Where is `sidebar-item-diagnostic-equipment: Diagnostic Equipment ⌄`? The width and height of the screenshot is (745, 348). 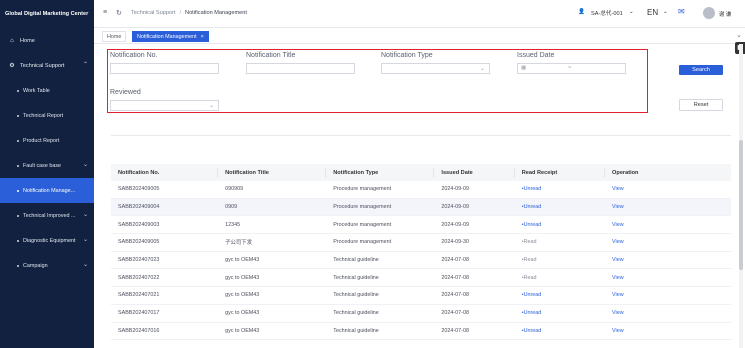
sidebar-item-diagnostic-equipment: Diagnostic Equipment ⌄ is located at coordinates (47, 240).